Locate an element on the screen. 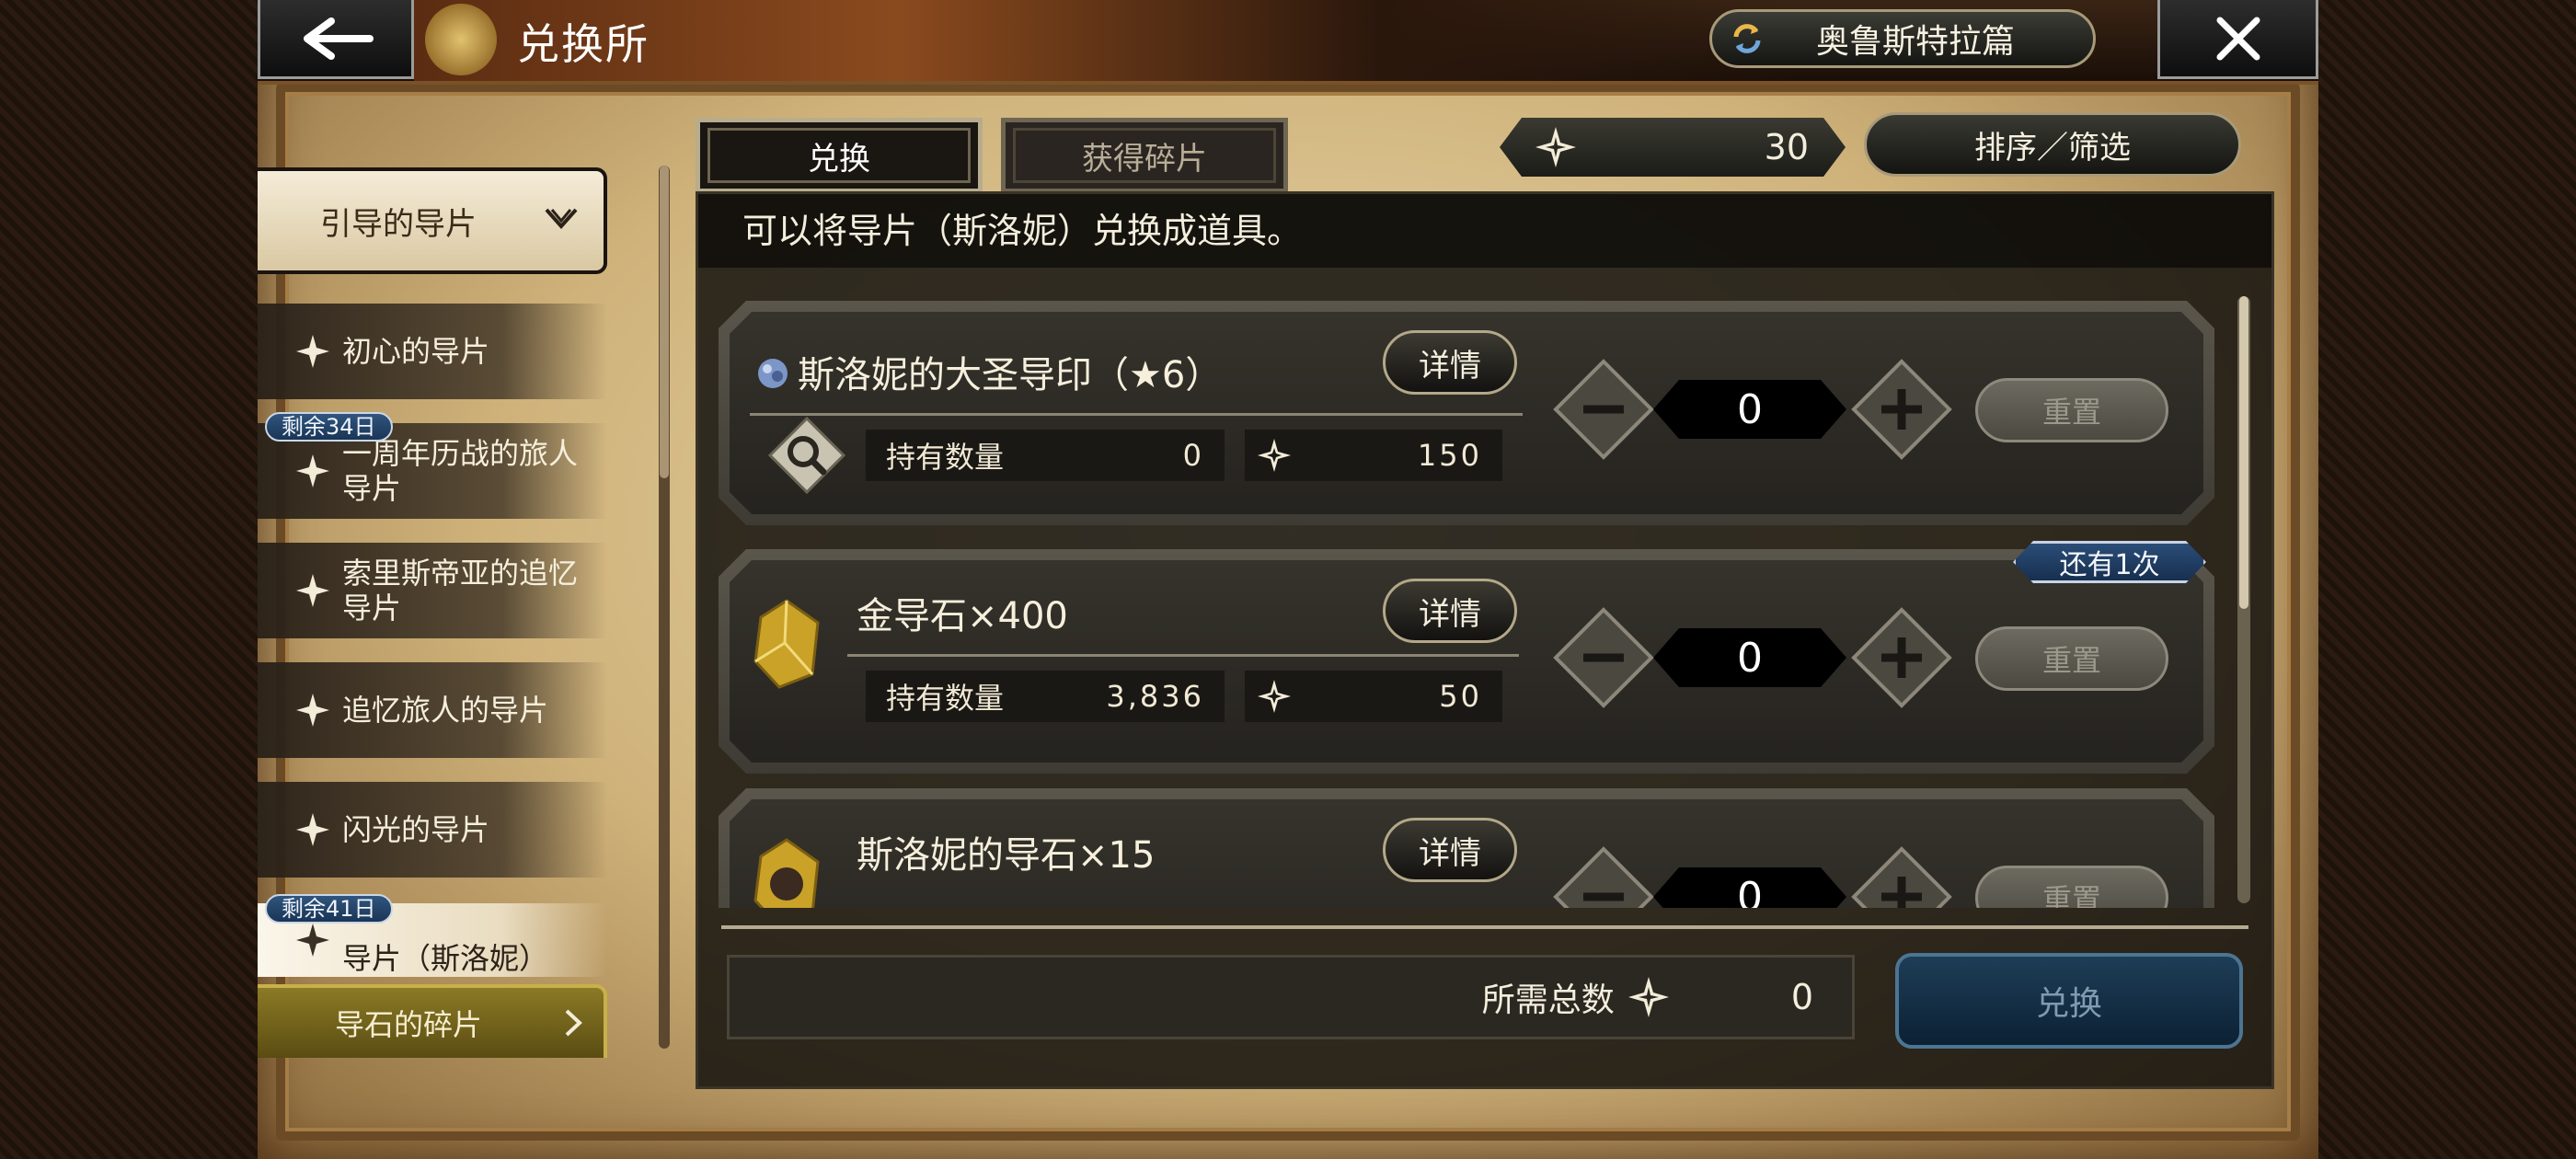 This screenshot has width=2576, height=1159. nav-item-sparkle: 闪光的导片 is located at coordinates (432, 830).